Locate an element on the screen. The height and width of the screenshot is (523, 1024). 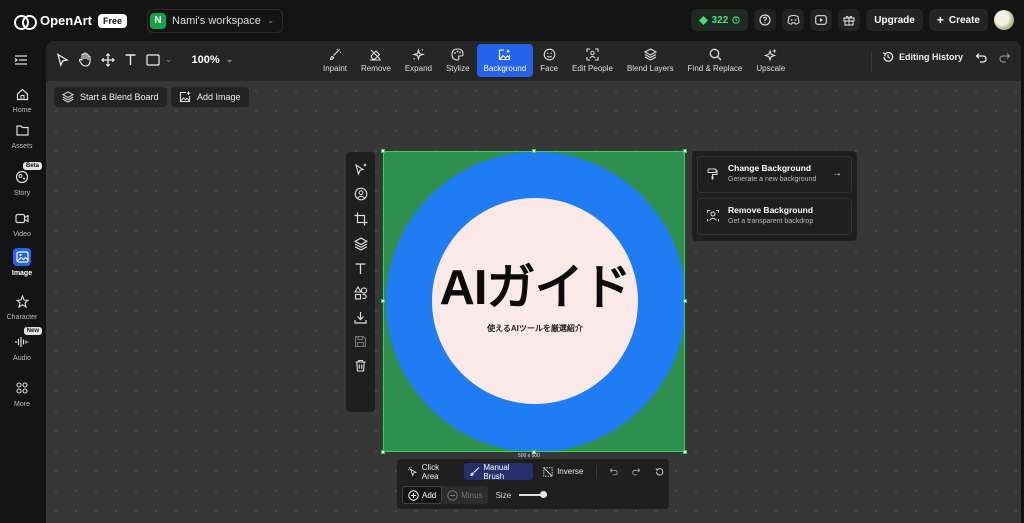
slider-knob is located at coordinates (543, 494).